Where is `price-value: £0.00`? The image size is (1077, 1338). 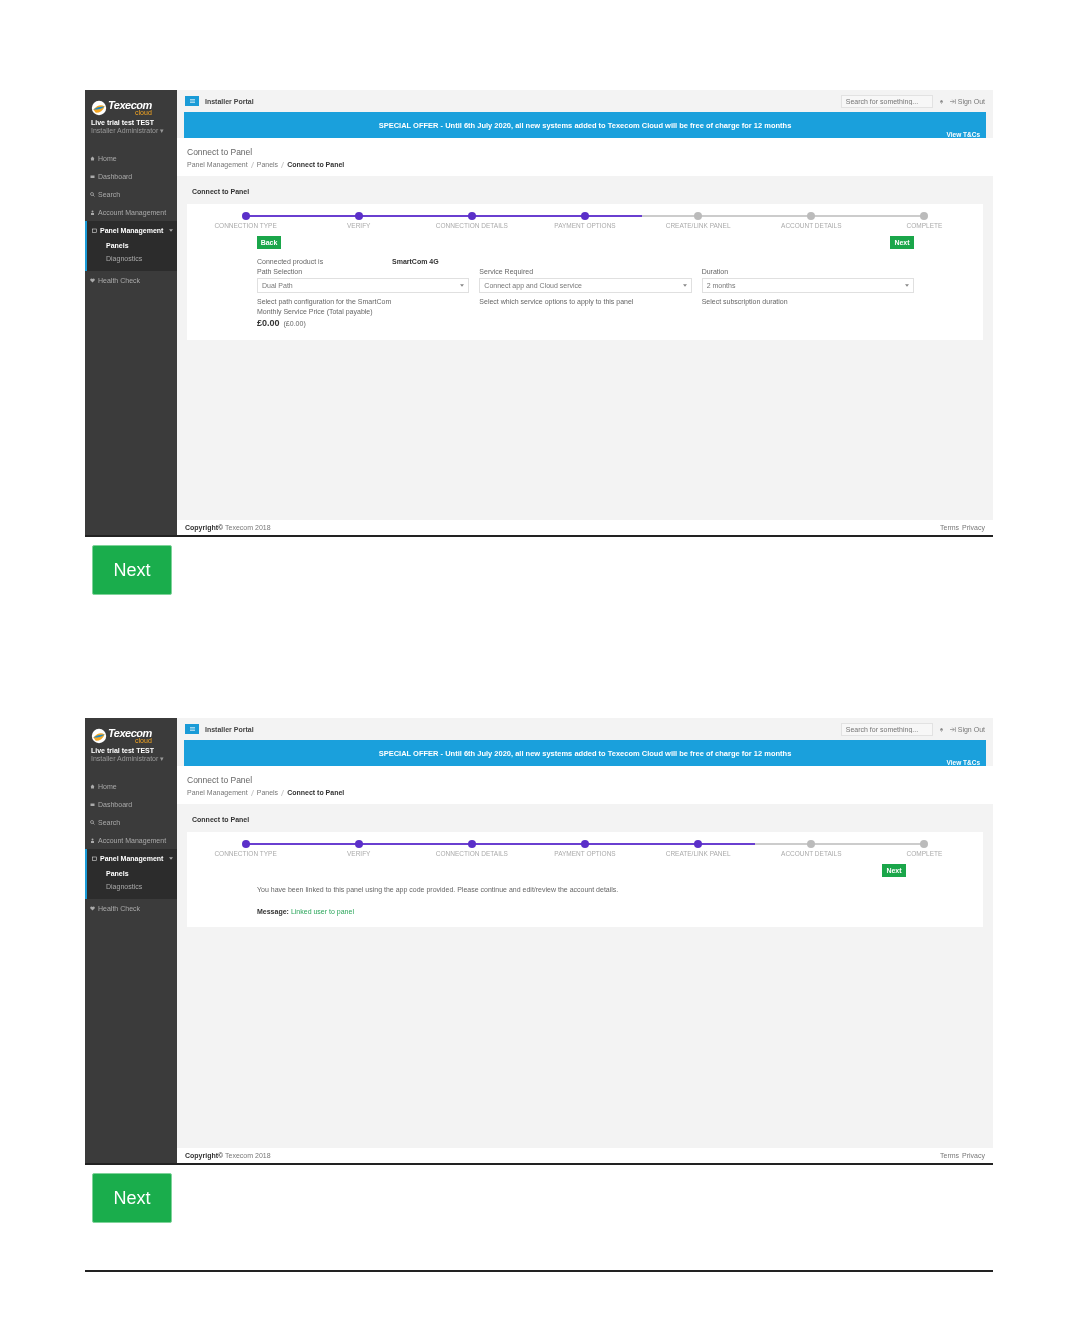
price-value: £0.00 is located at coordinates (268, 323).